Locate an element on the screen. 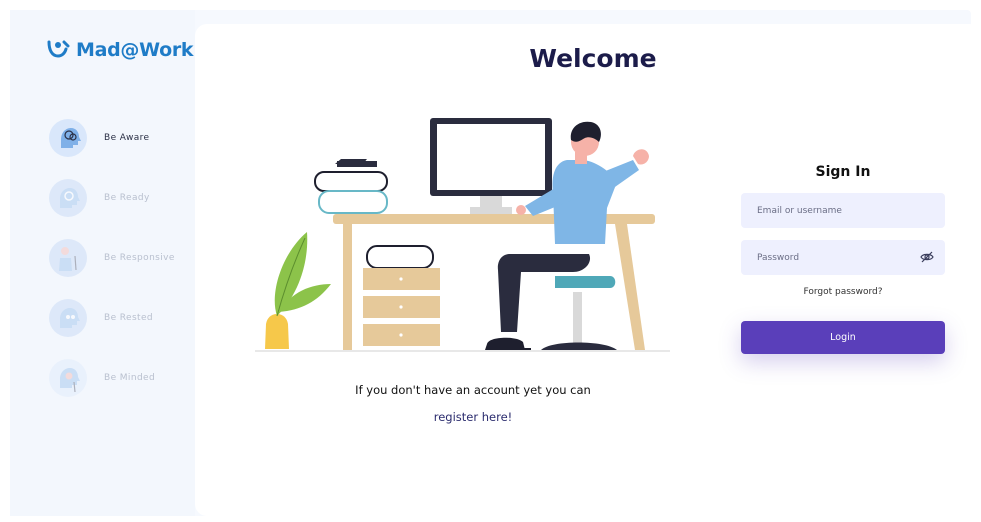 The image size is (981, 522). eye-off-icon is located at coordinates (927, 257).